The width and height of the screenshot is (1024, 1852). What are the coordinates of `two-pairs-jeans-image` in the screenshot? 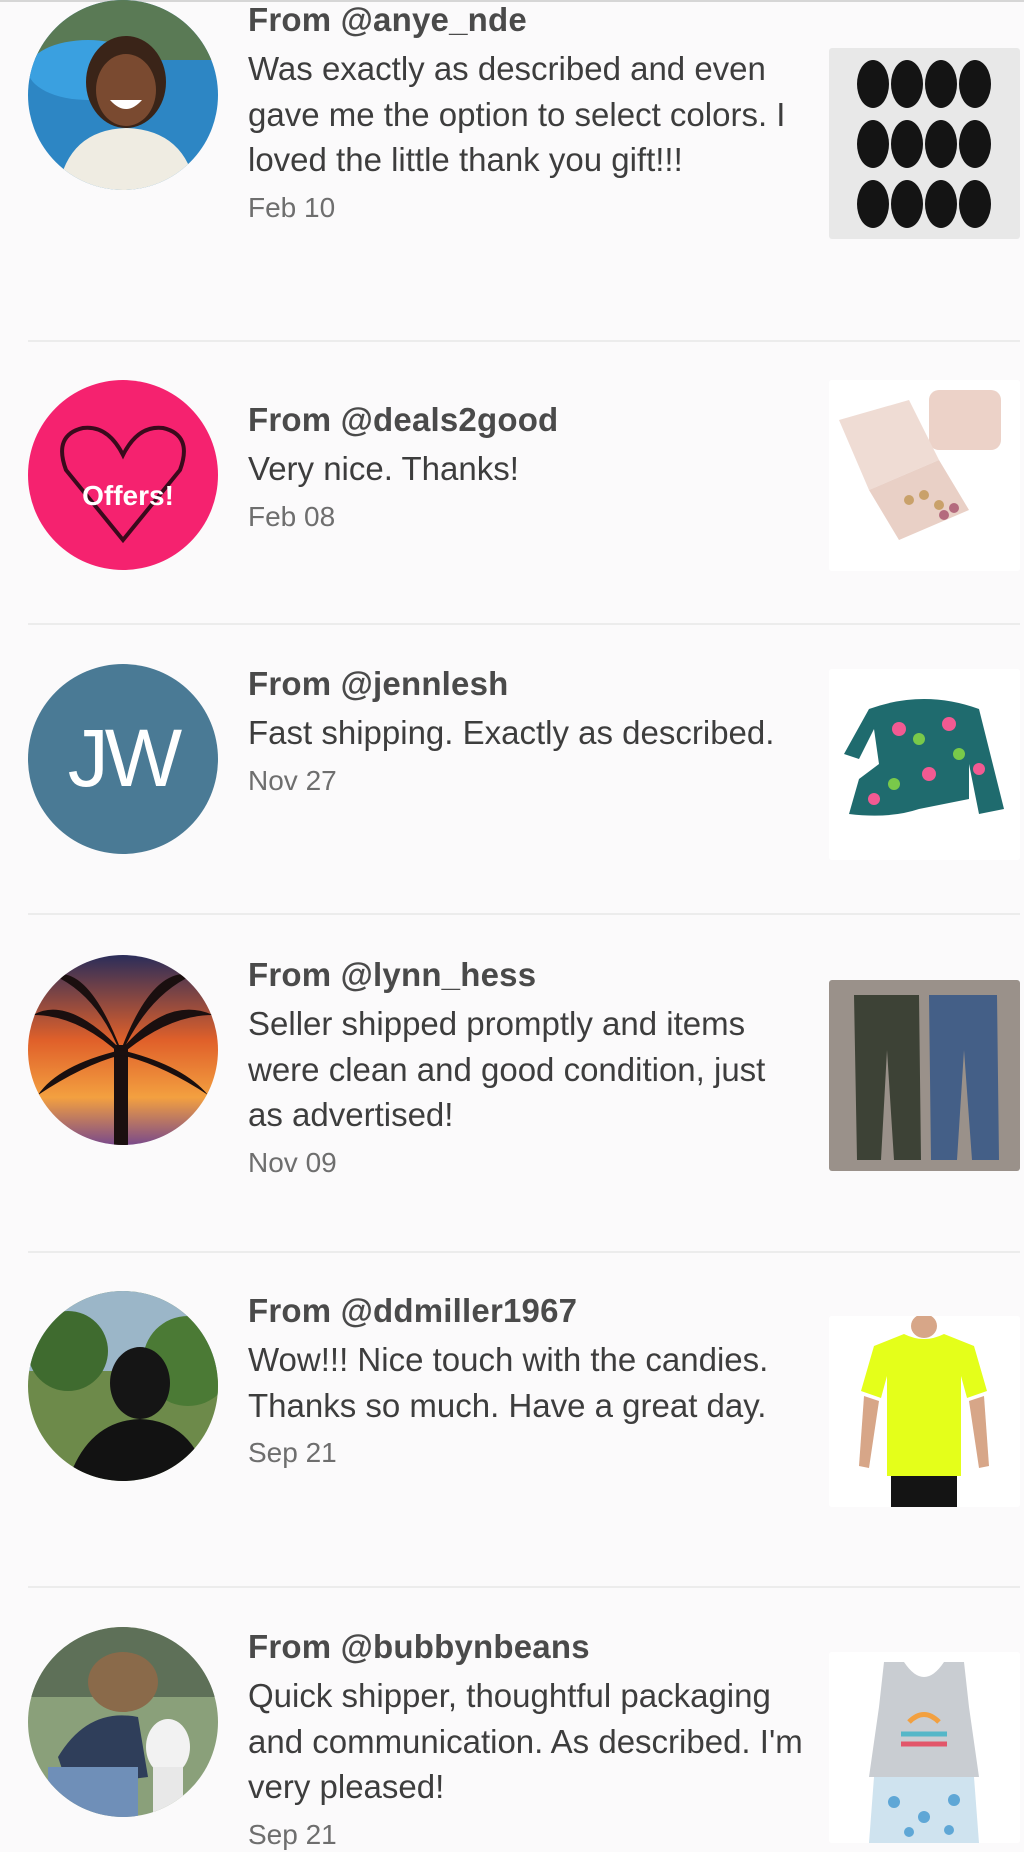 It's located at (924, 1075).